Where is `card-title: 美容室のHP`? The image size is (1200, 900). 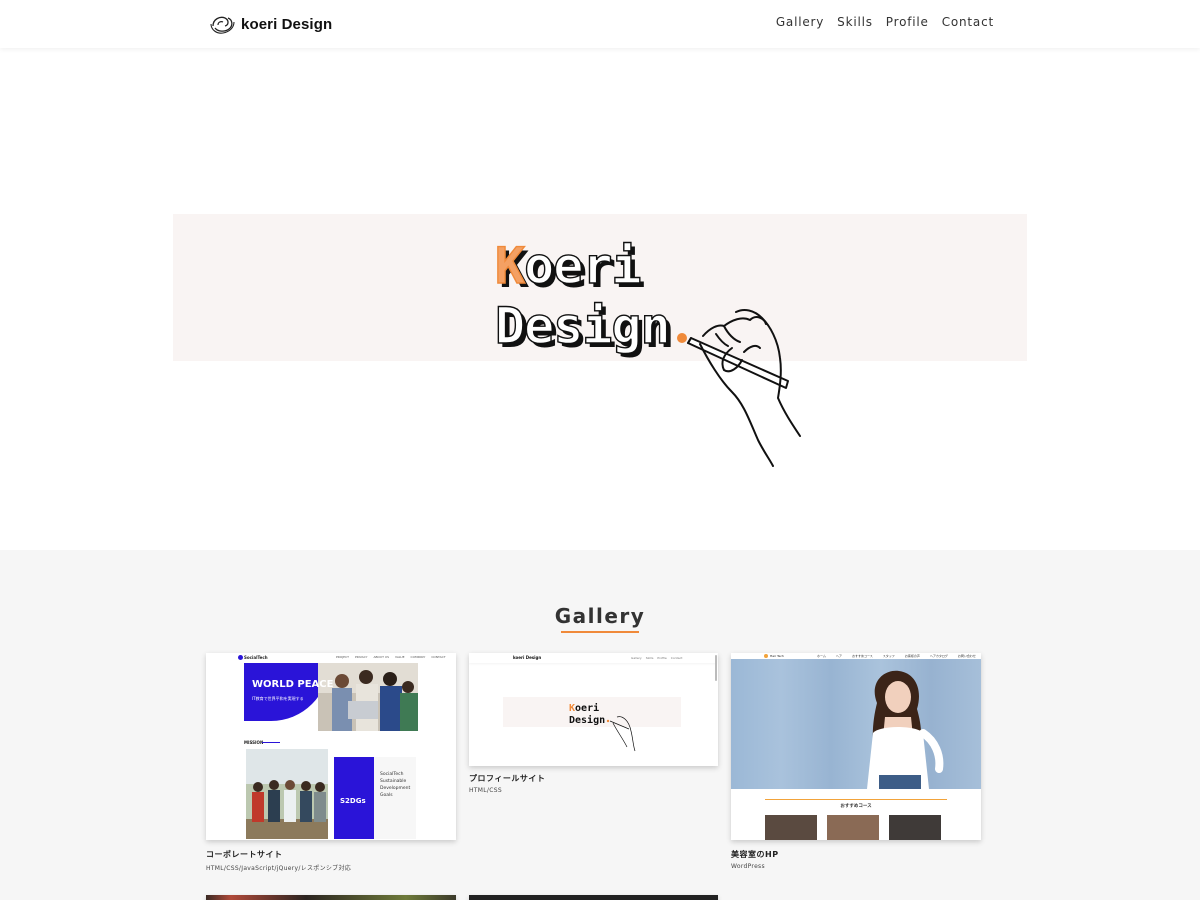
card-title: 美容室のHP is located at coordinates (755, 854).